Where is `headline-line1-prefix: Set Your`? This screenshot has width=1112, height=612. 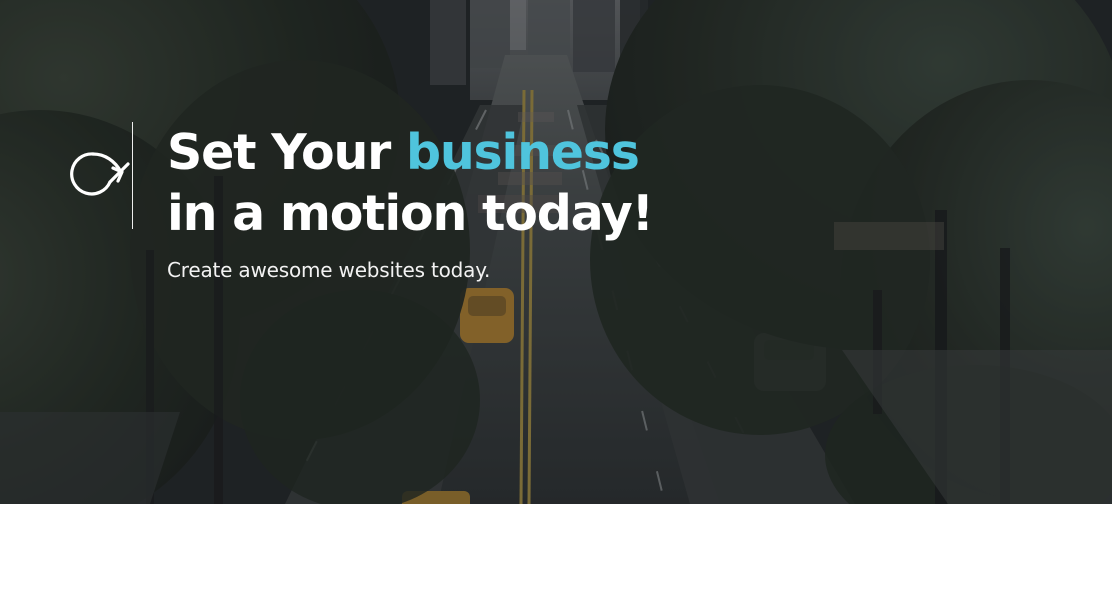 headline-line1-prefix: Set Your is located at coordinates (286, 152).